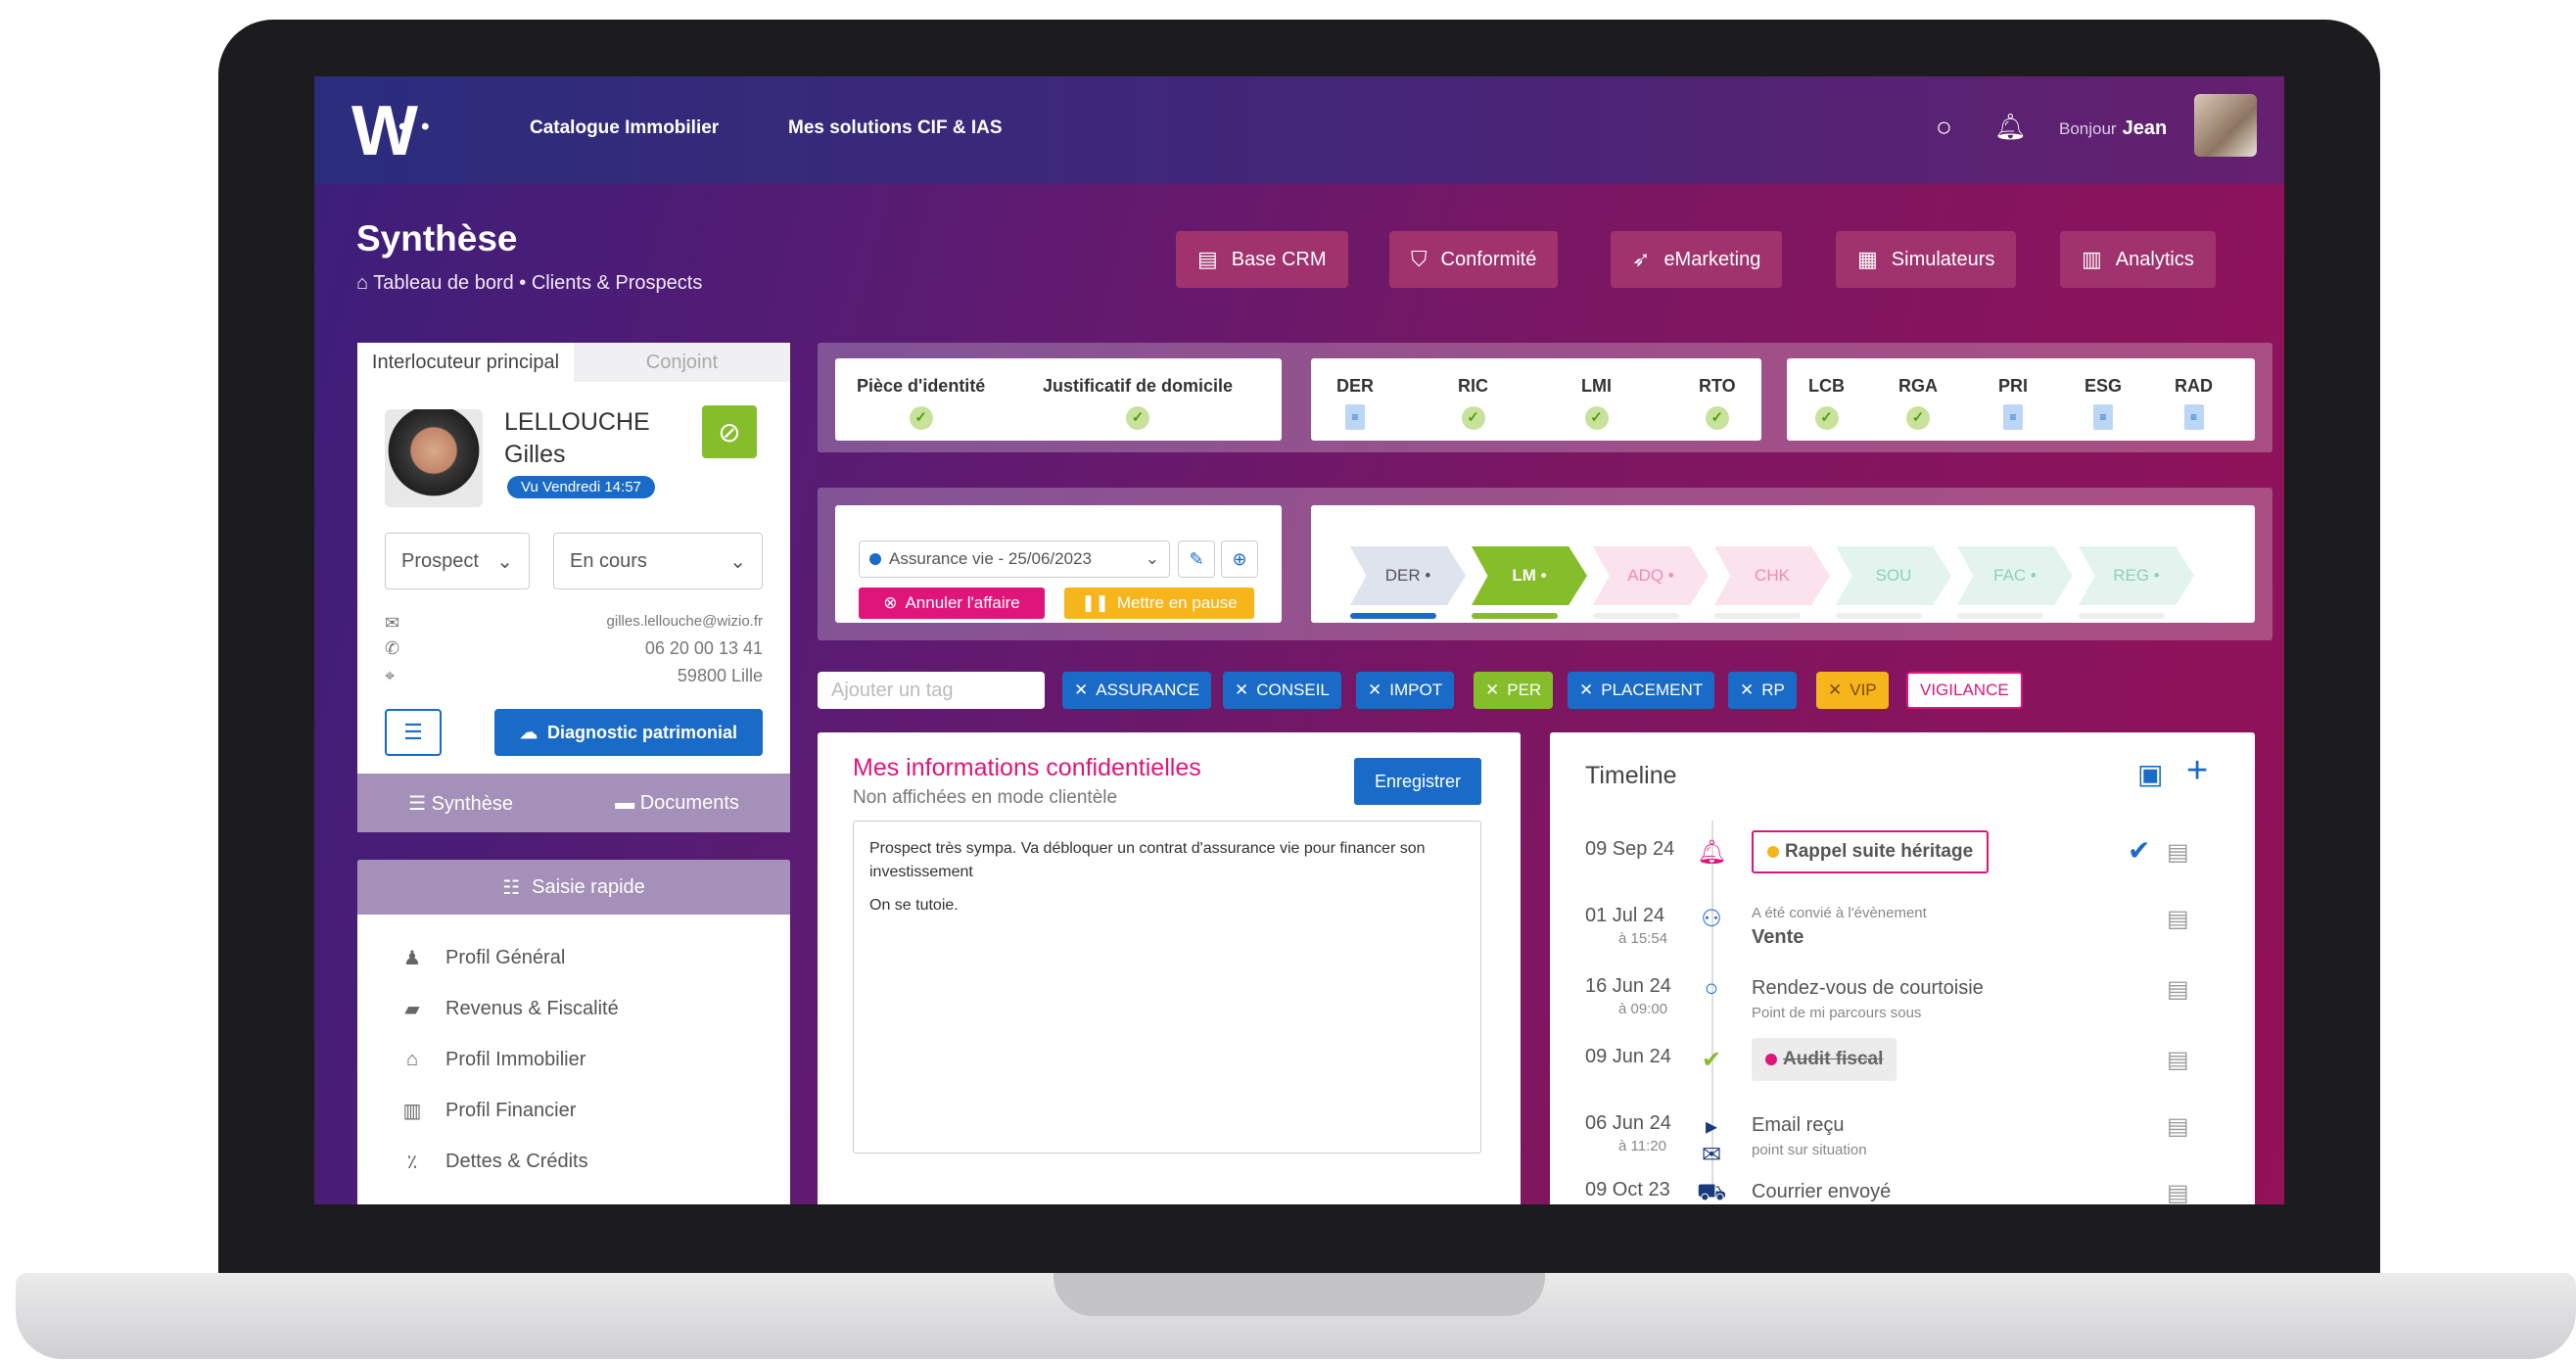 This screenshot has height=1364, width=2576. Describe the element at coordinates (393, 623) in the screenshot. I see `mail-icon: ✉` at that location.